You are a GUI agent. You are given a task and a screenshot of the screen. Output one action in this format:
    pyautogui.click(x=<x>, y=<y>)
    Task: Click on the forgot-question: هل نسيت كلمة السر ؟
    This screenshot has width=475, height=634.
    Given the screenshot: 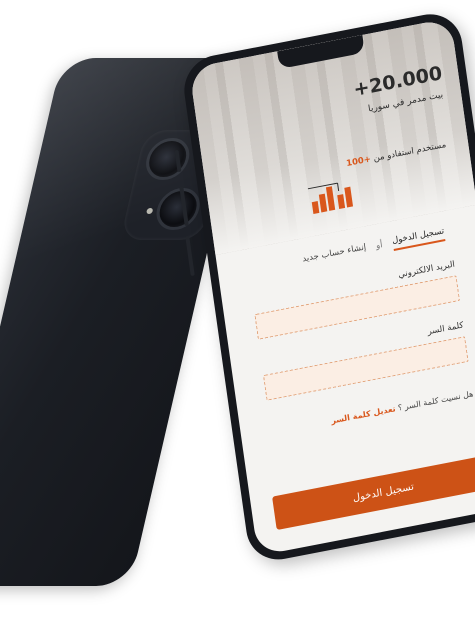 What is the action you would take?
    pyautogui.click(x=435, y=401)
    